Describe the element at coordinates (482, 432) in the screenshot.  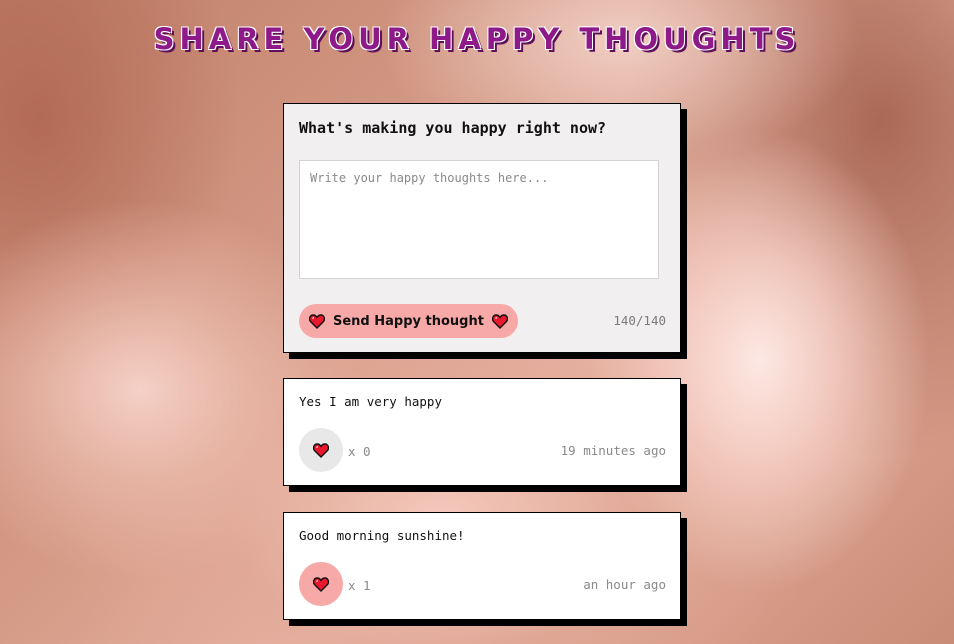
I see `thought-card: Yes I am very happy x 0 19 minutes ago` at that location.